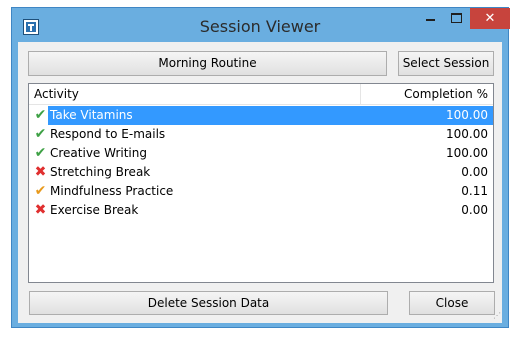 This screenshot has width=520, height=340. Describe the element at coordinates (207, 63) in the screenshot. I see `session-name-button: Morning Routine` at that location.